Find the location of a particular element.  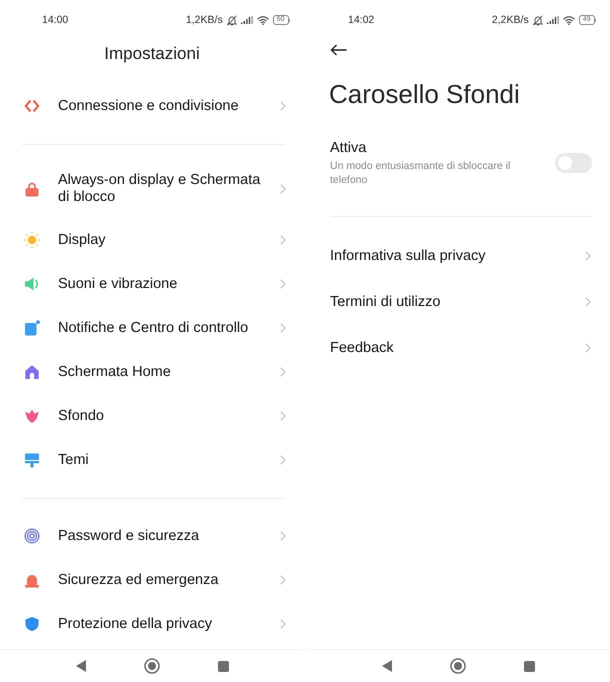

settings-item: Always-on display e Schermata di blocco is located at coordinates (152, 189).